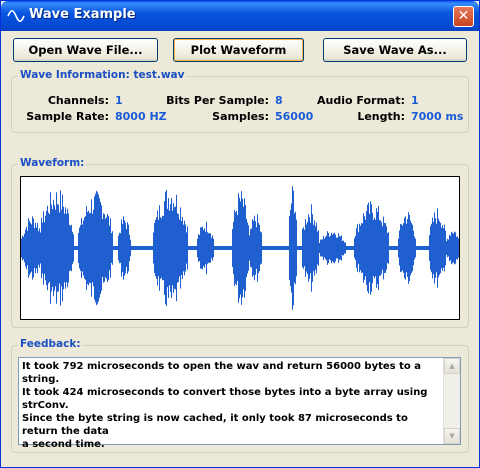 The height and width of the screenshot is (468, 480). I want to click on length-value: 7000 ms, so click(437, 116).